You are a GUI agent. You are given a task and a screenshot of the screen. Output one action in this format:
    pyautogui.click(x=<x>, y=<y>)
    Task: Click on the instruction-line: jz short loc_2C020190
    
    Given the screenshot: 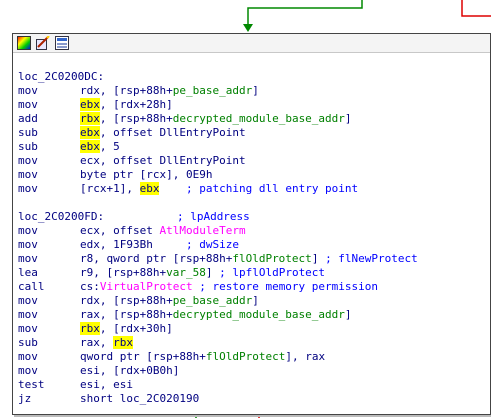 What is the action you would take?
    pyautogui.click(x=254, y=399)
    